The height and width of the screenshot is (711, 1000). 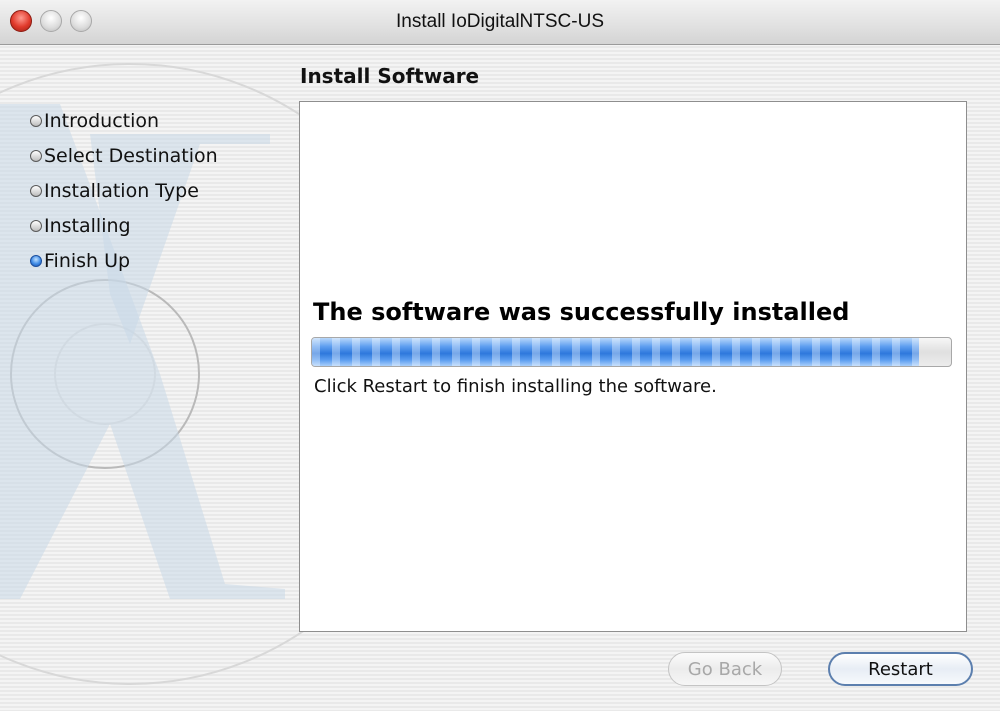 What do you see at coordinates (581, 312) in the screenshot?
I see `success-heading: The software was successfully installed` at bounding box center [581, 312].